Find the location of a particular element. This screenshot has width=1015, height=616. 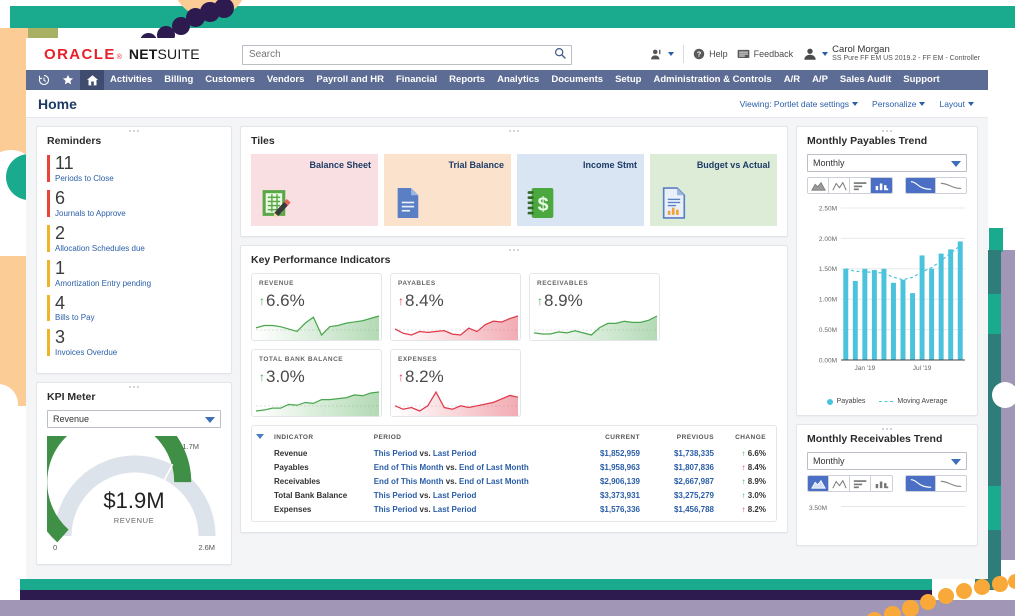

nav-item-setup: Setup is located at coordinates (628, 80).